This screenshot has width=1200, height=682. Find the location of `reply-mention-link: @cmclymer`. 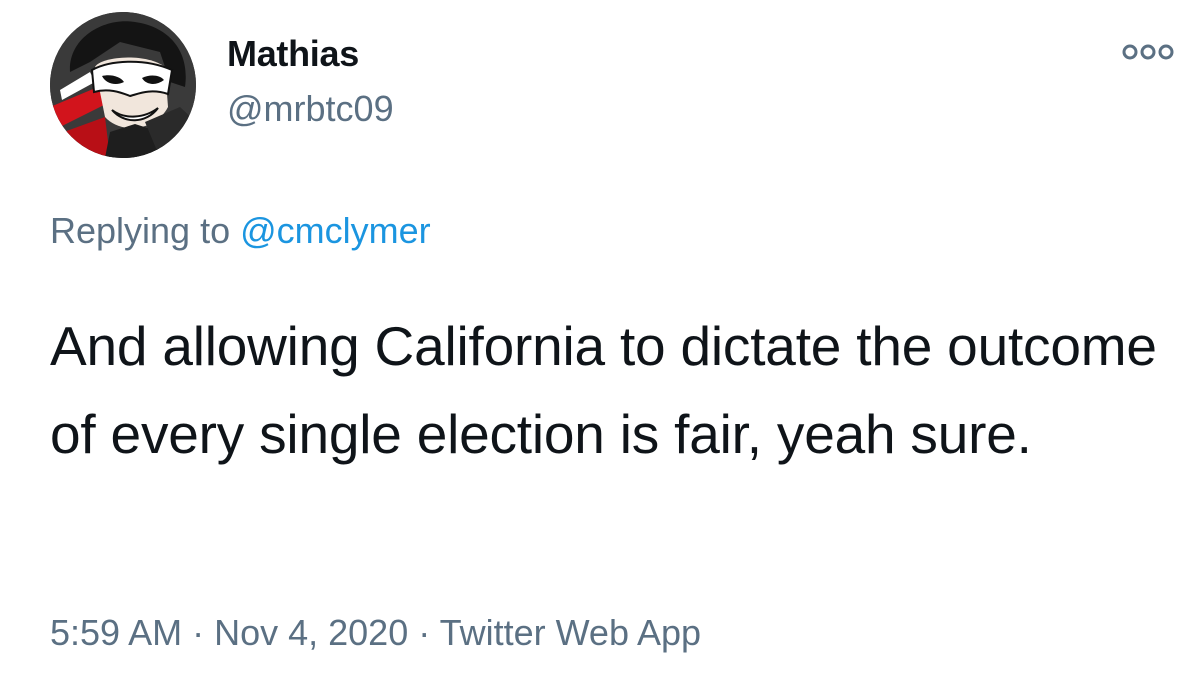

reply-mention-link: @cmclymer is located at coordinates (335, 230).